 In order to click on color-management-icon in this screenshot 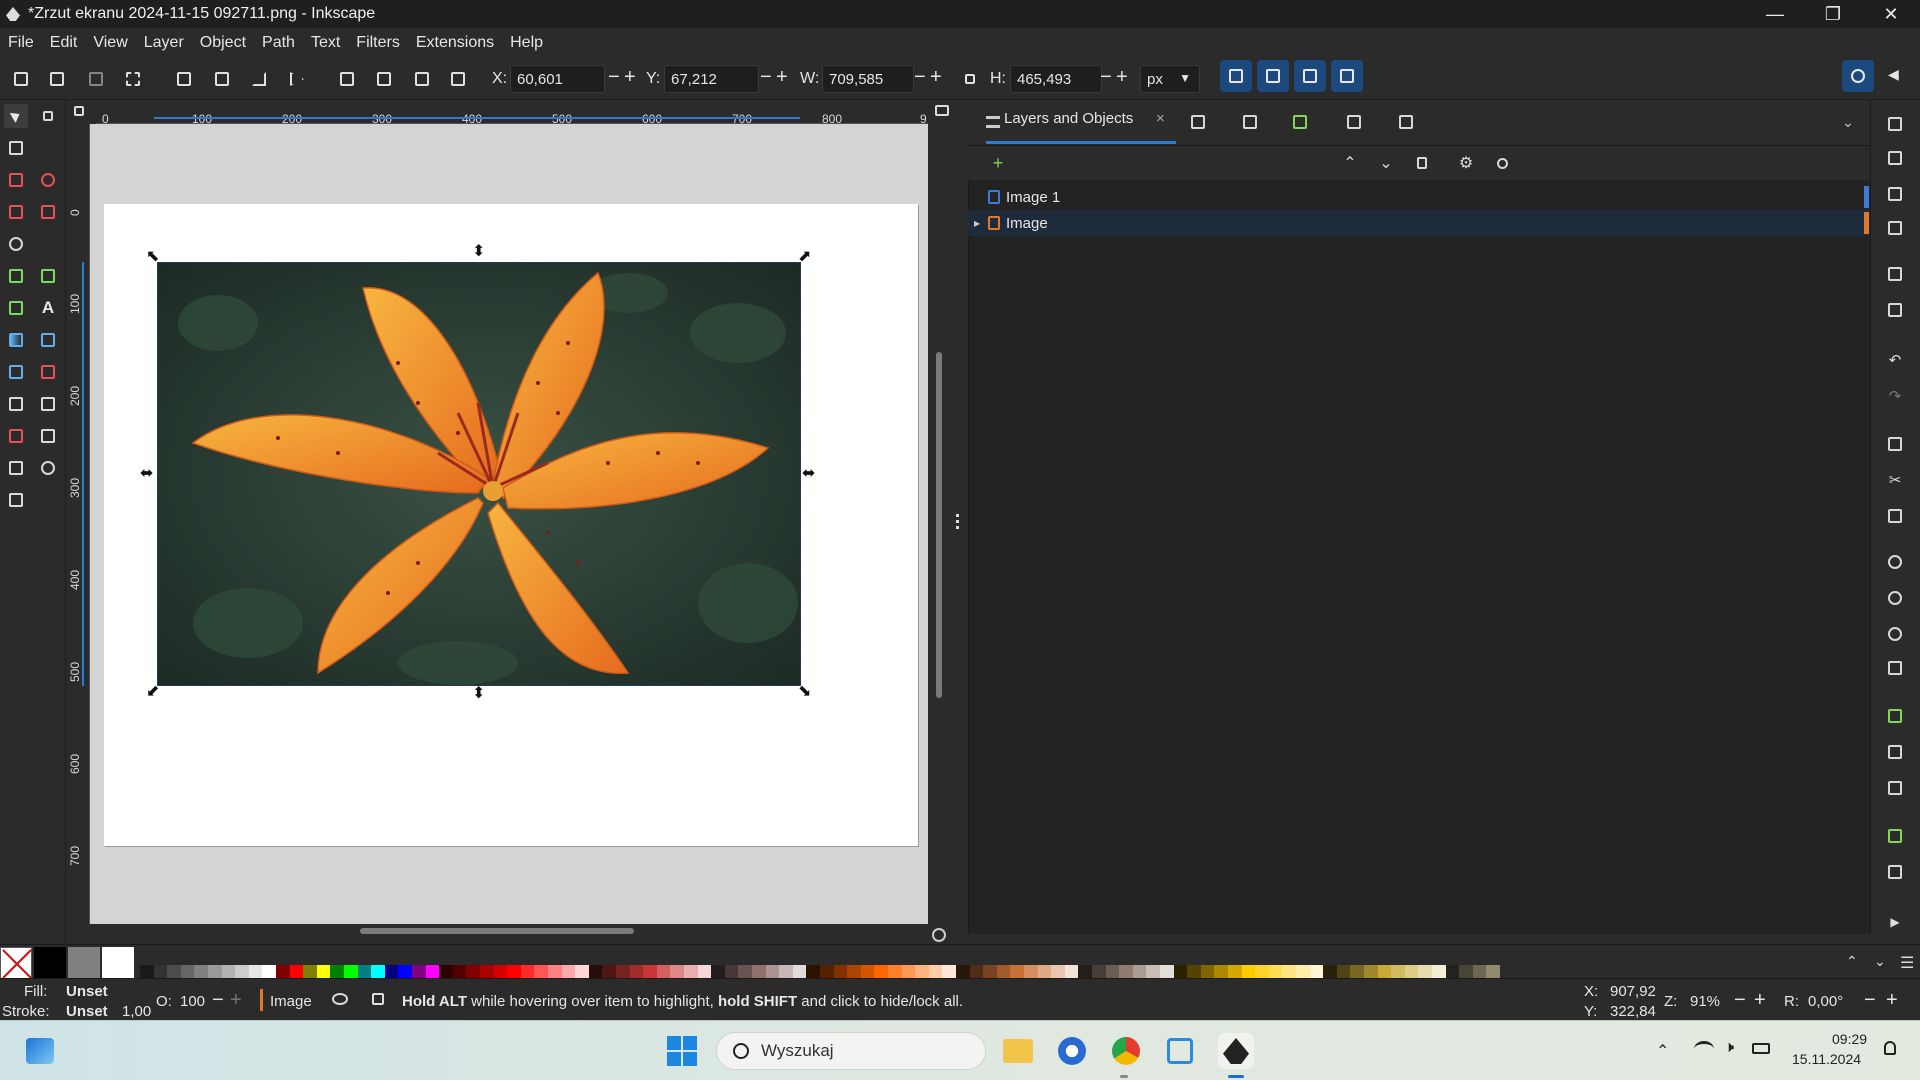, I will do `click(939, 935)`.